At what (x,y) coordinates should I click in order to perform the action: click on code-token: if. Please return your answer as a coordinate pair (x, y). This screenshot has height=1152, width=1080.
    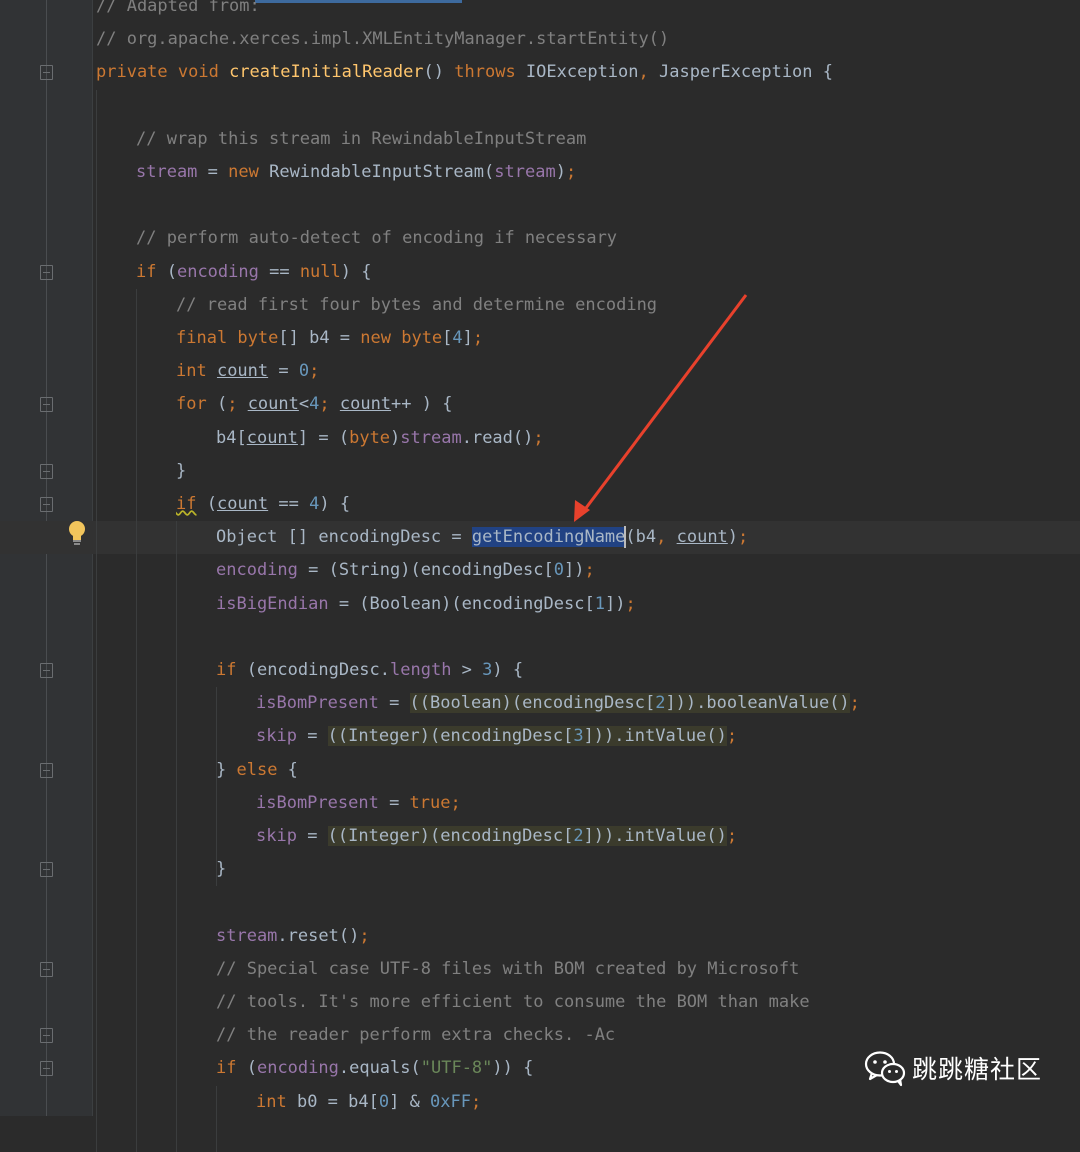
    Looking at the image, I should click on (231, 1068).